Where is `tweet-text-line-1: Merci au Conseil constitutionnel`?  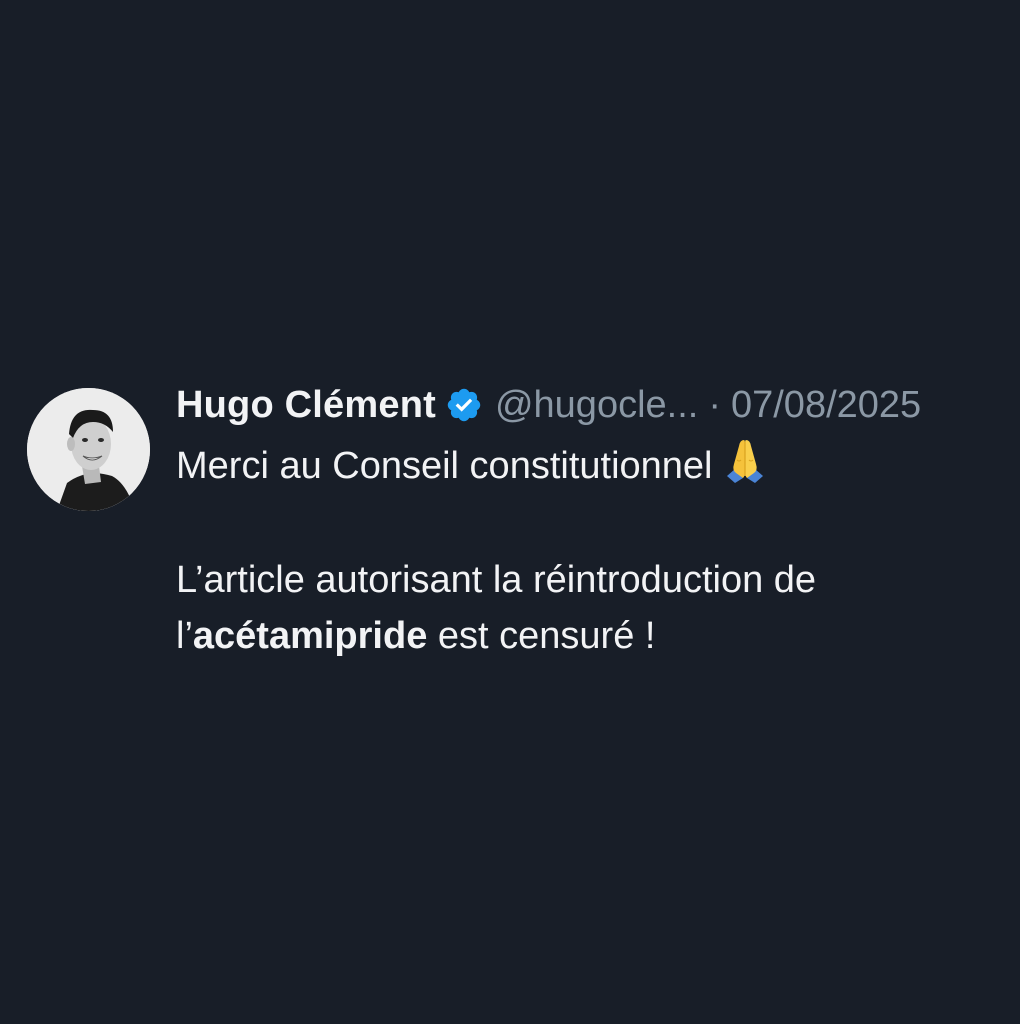
tweet-text-line-1: Merci au Conseil constitutionnel is located at coordinates (596, 468).